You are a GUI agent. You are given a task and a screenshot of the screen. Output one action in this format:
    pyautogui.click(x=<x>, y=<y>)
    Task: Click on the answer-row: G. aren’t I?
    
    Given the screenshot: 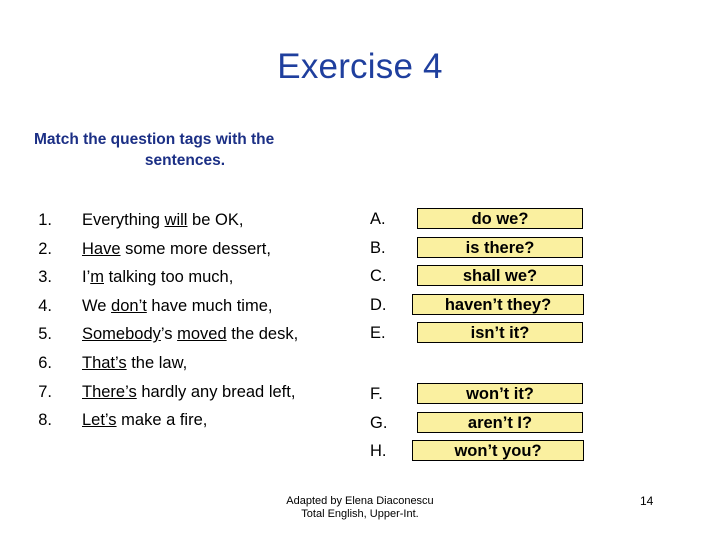 What is the action you would take?
    pyautogui.click(x=483, y=424)
    